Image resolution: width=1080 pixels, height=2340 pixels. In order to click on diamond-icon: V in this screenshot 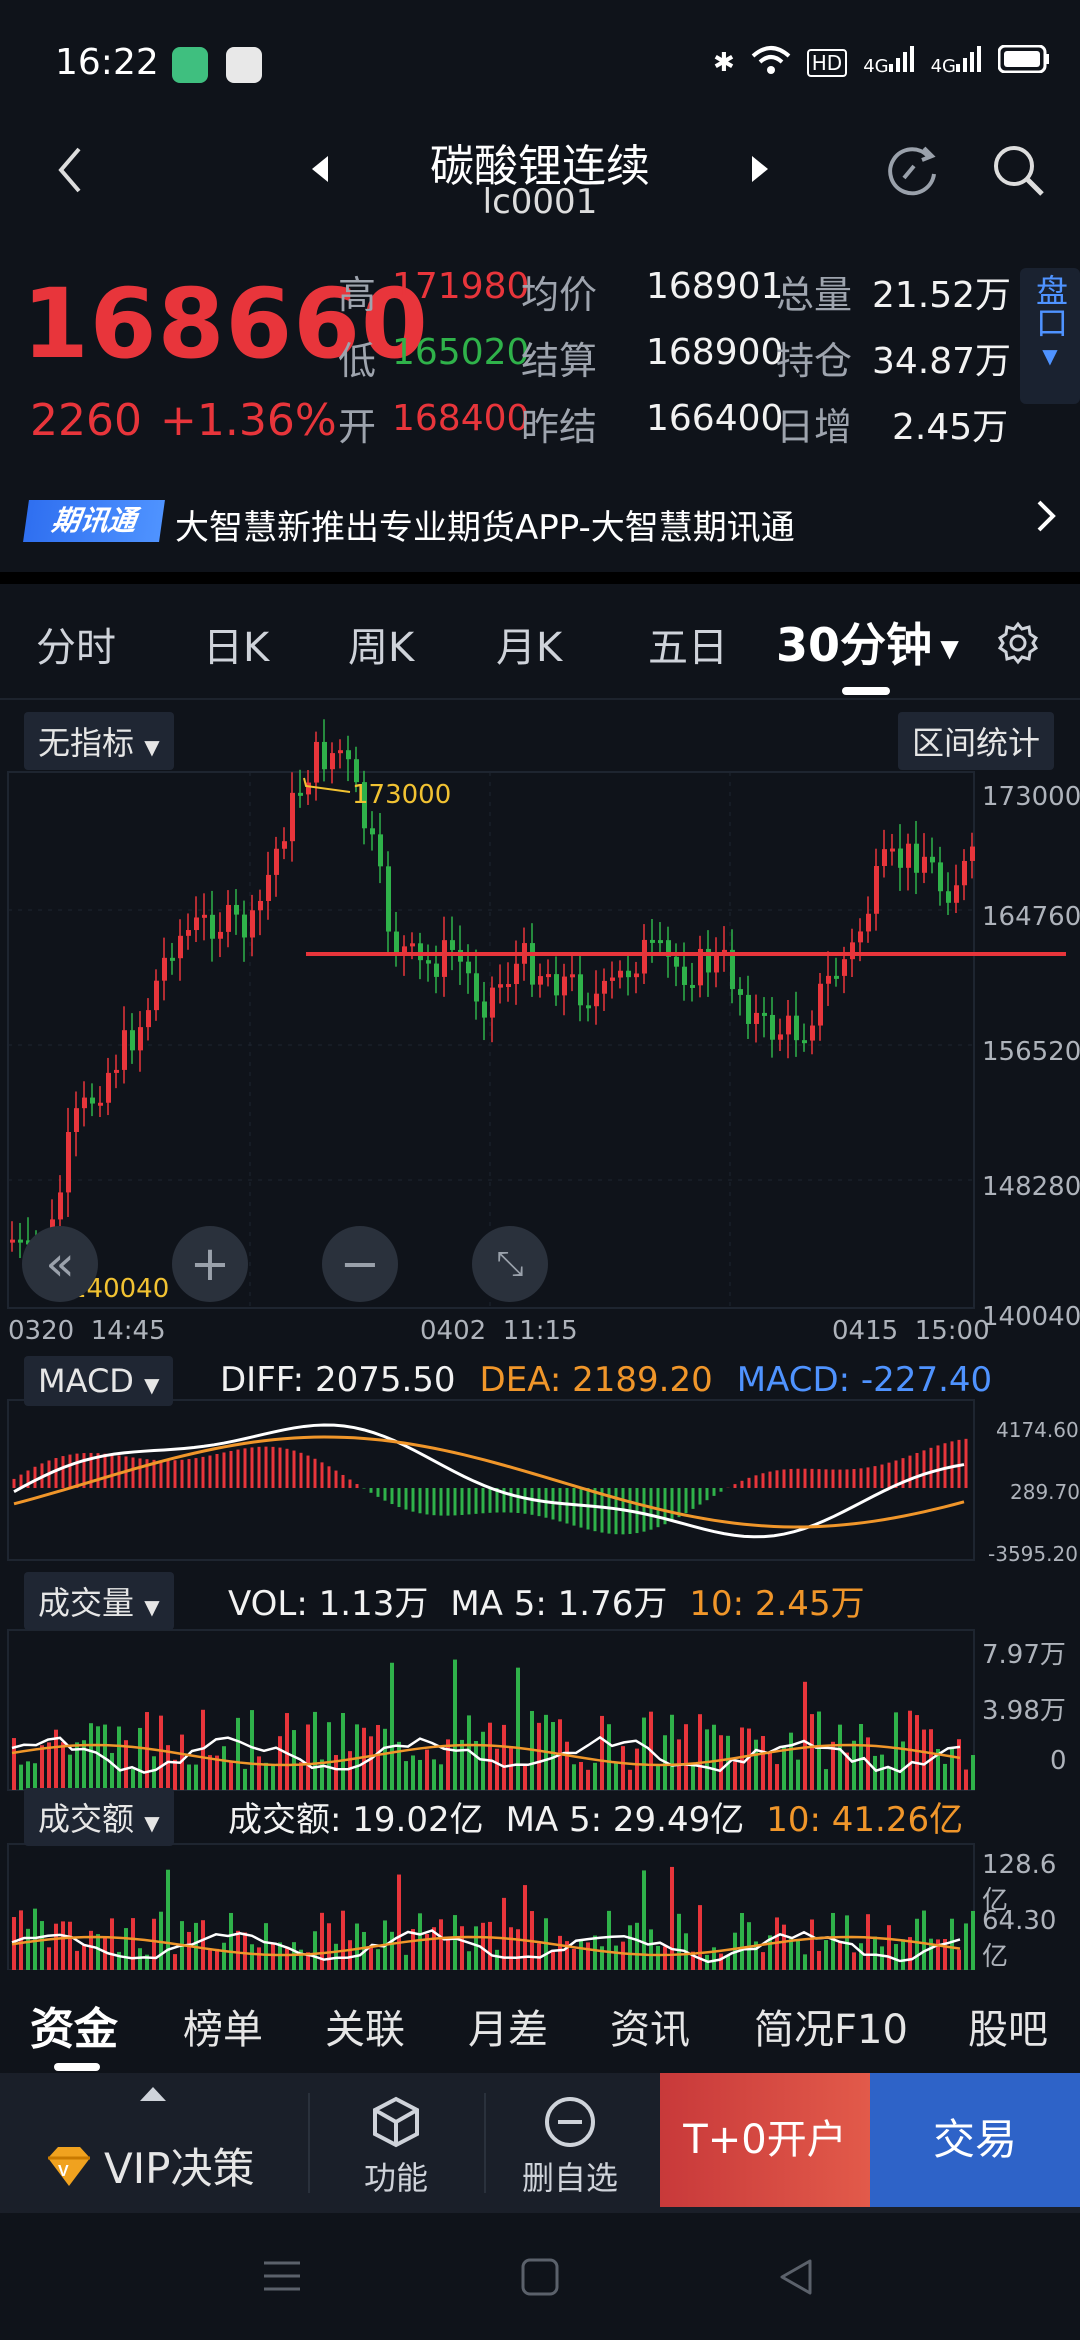, I will do `click(69, 2166)`.